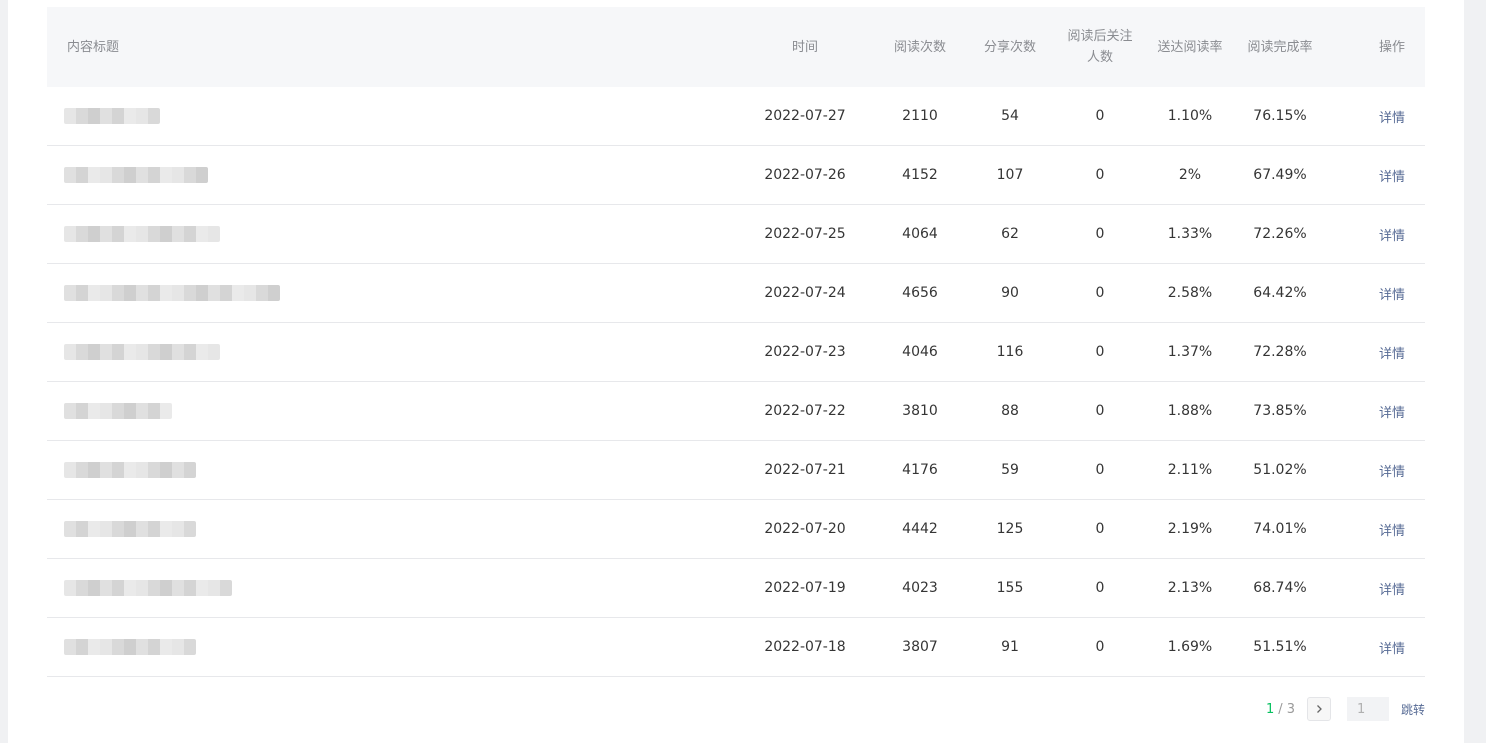  Describe the element at coordinates (920, 588) in the screenshot. I see `reads-cell: 4023` at that location.